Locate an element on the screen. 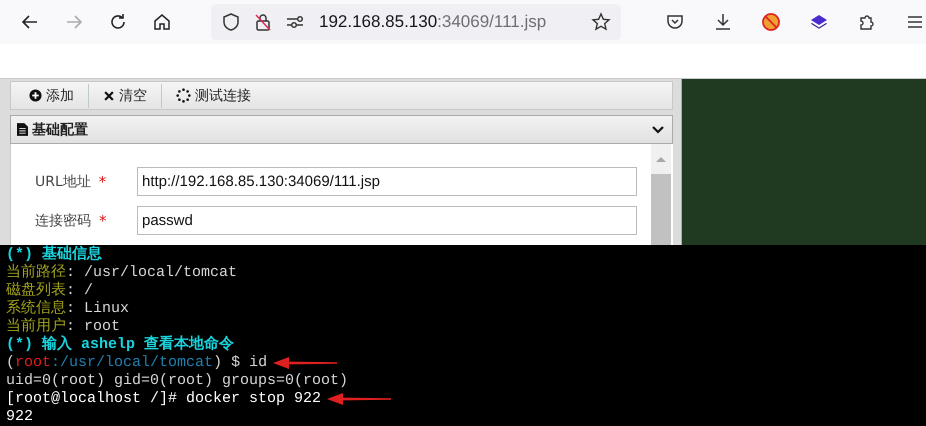 Image resolution: width=926 pixels, height=426 pixels. shield-icon is located at coordinates (231, 22).